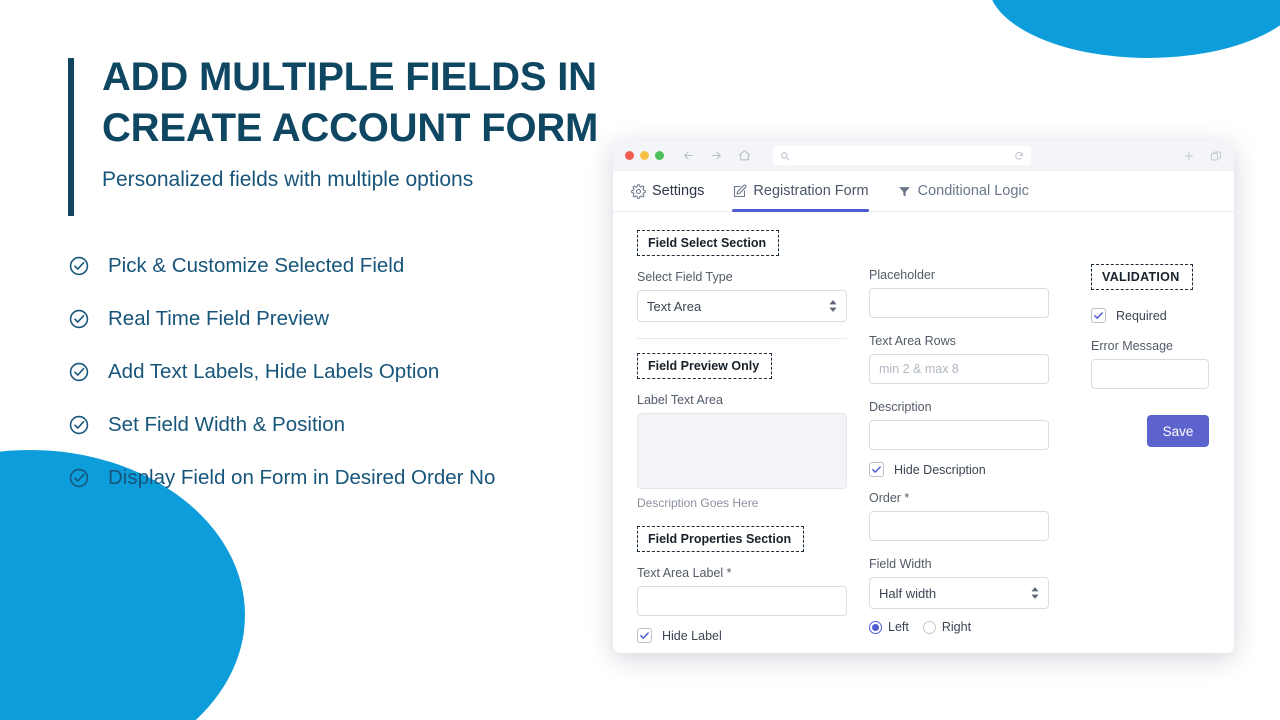  What do you see at coordinates (256, 266) in the screenshot?
I see `list-item-label: Pick & Customize Selected Field` at bounding box center [256, 266].